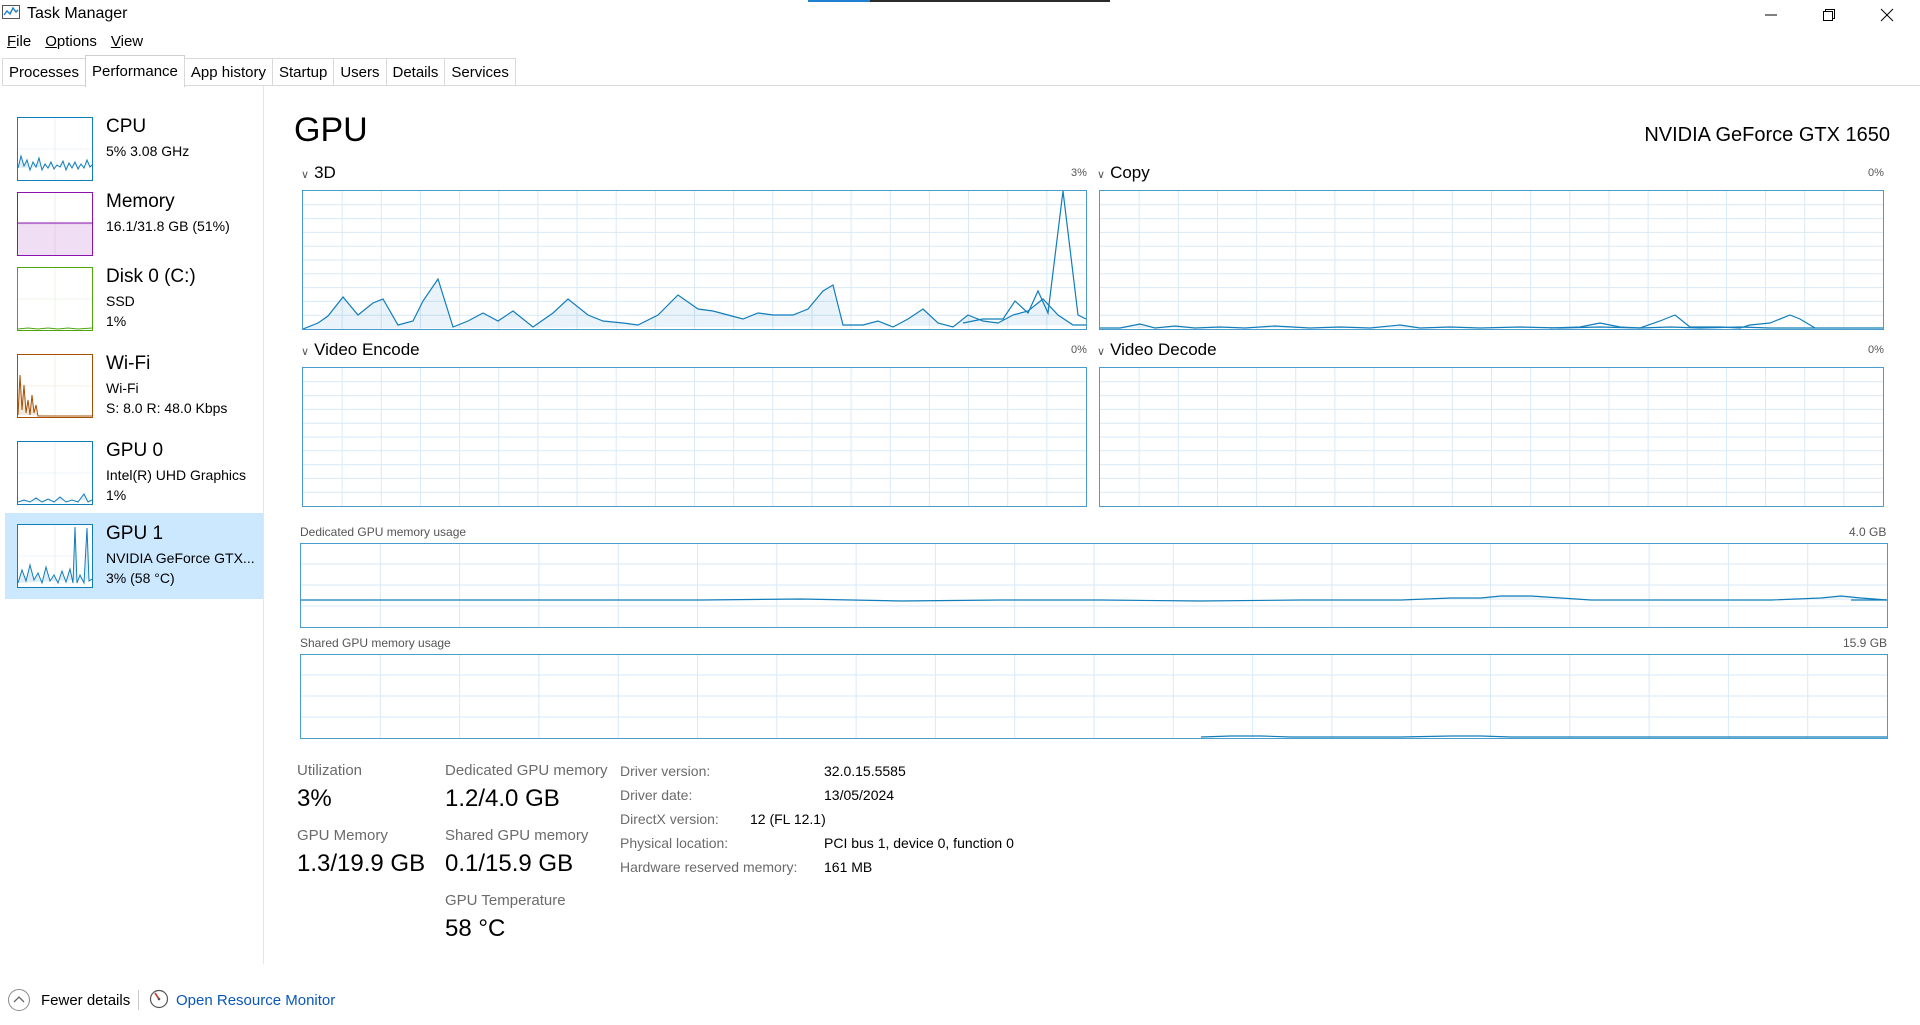  Describe the element at coordinates (1829, 14) in the screenshot. I see `restore-button` at that location.